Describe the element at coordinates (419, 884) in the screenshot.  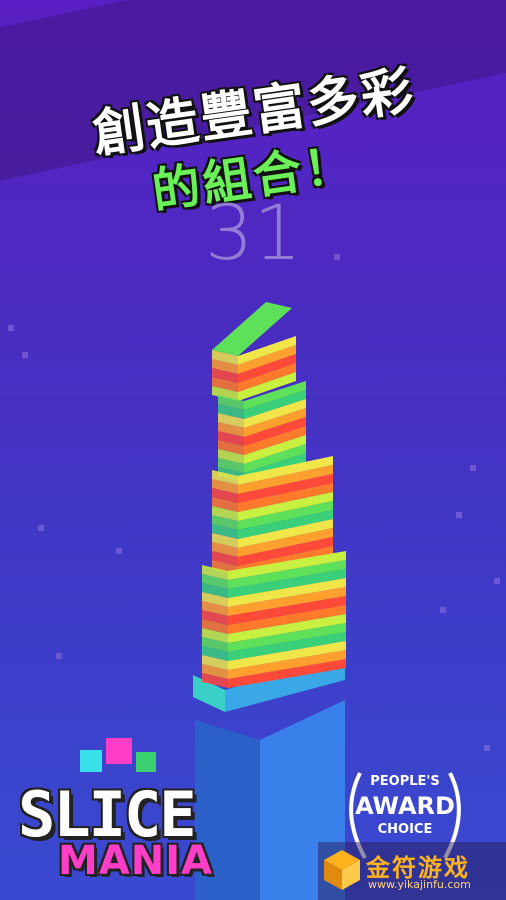
I see `watermark-url: www.yikajinfu.com` at that location.